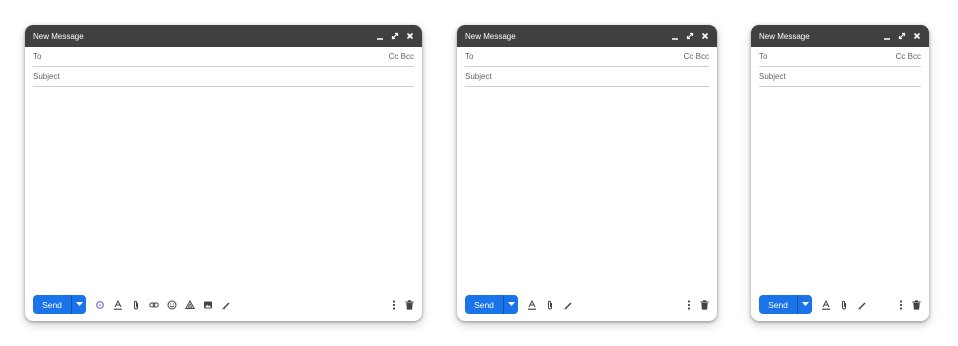 Image resolution: width=958 pixels, height=346 pixels. What do you see at coordinates (154, 305) in the screenshot?
I see `link-icon` at bounding box center [154, 305].